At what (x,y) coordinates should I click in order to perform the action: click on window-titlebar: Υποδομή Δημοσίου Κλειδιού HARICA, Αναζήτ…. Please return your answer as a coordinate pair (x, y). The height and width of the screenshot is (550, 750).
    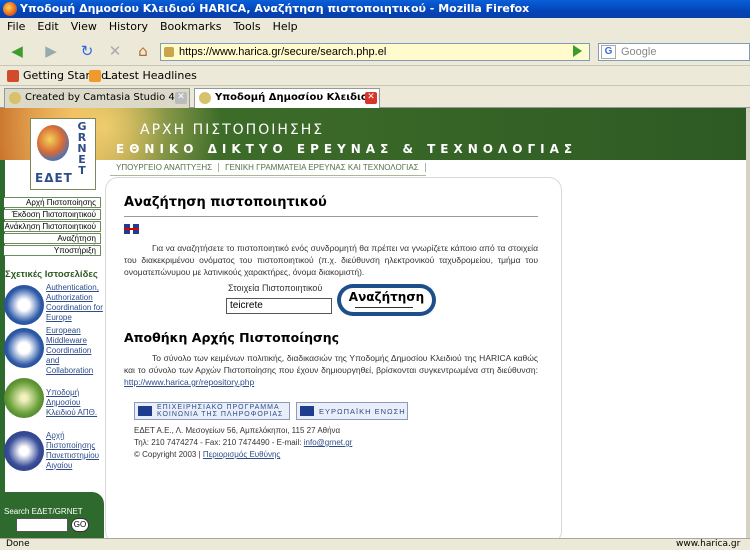
    Looking at the image, I should click on (375, 9).